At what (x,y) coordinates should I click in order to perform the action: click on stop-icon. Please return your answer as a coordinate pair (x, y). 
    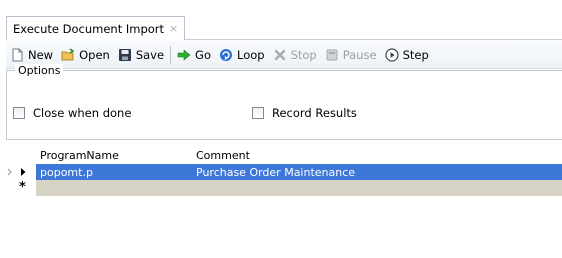
    Looking at the image, I should click on (280, 55).